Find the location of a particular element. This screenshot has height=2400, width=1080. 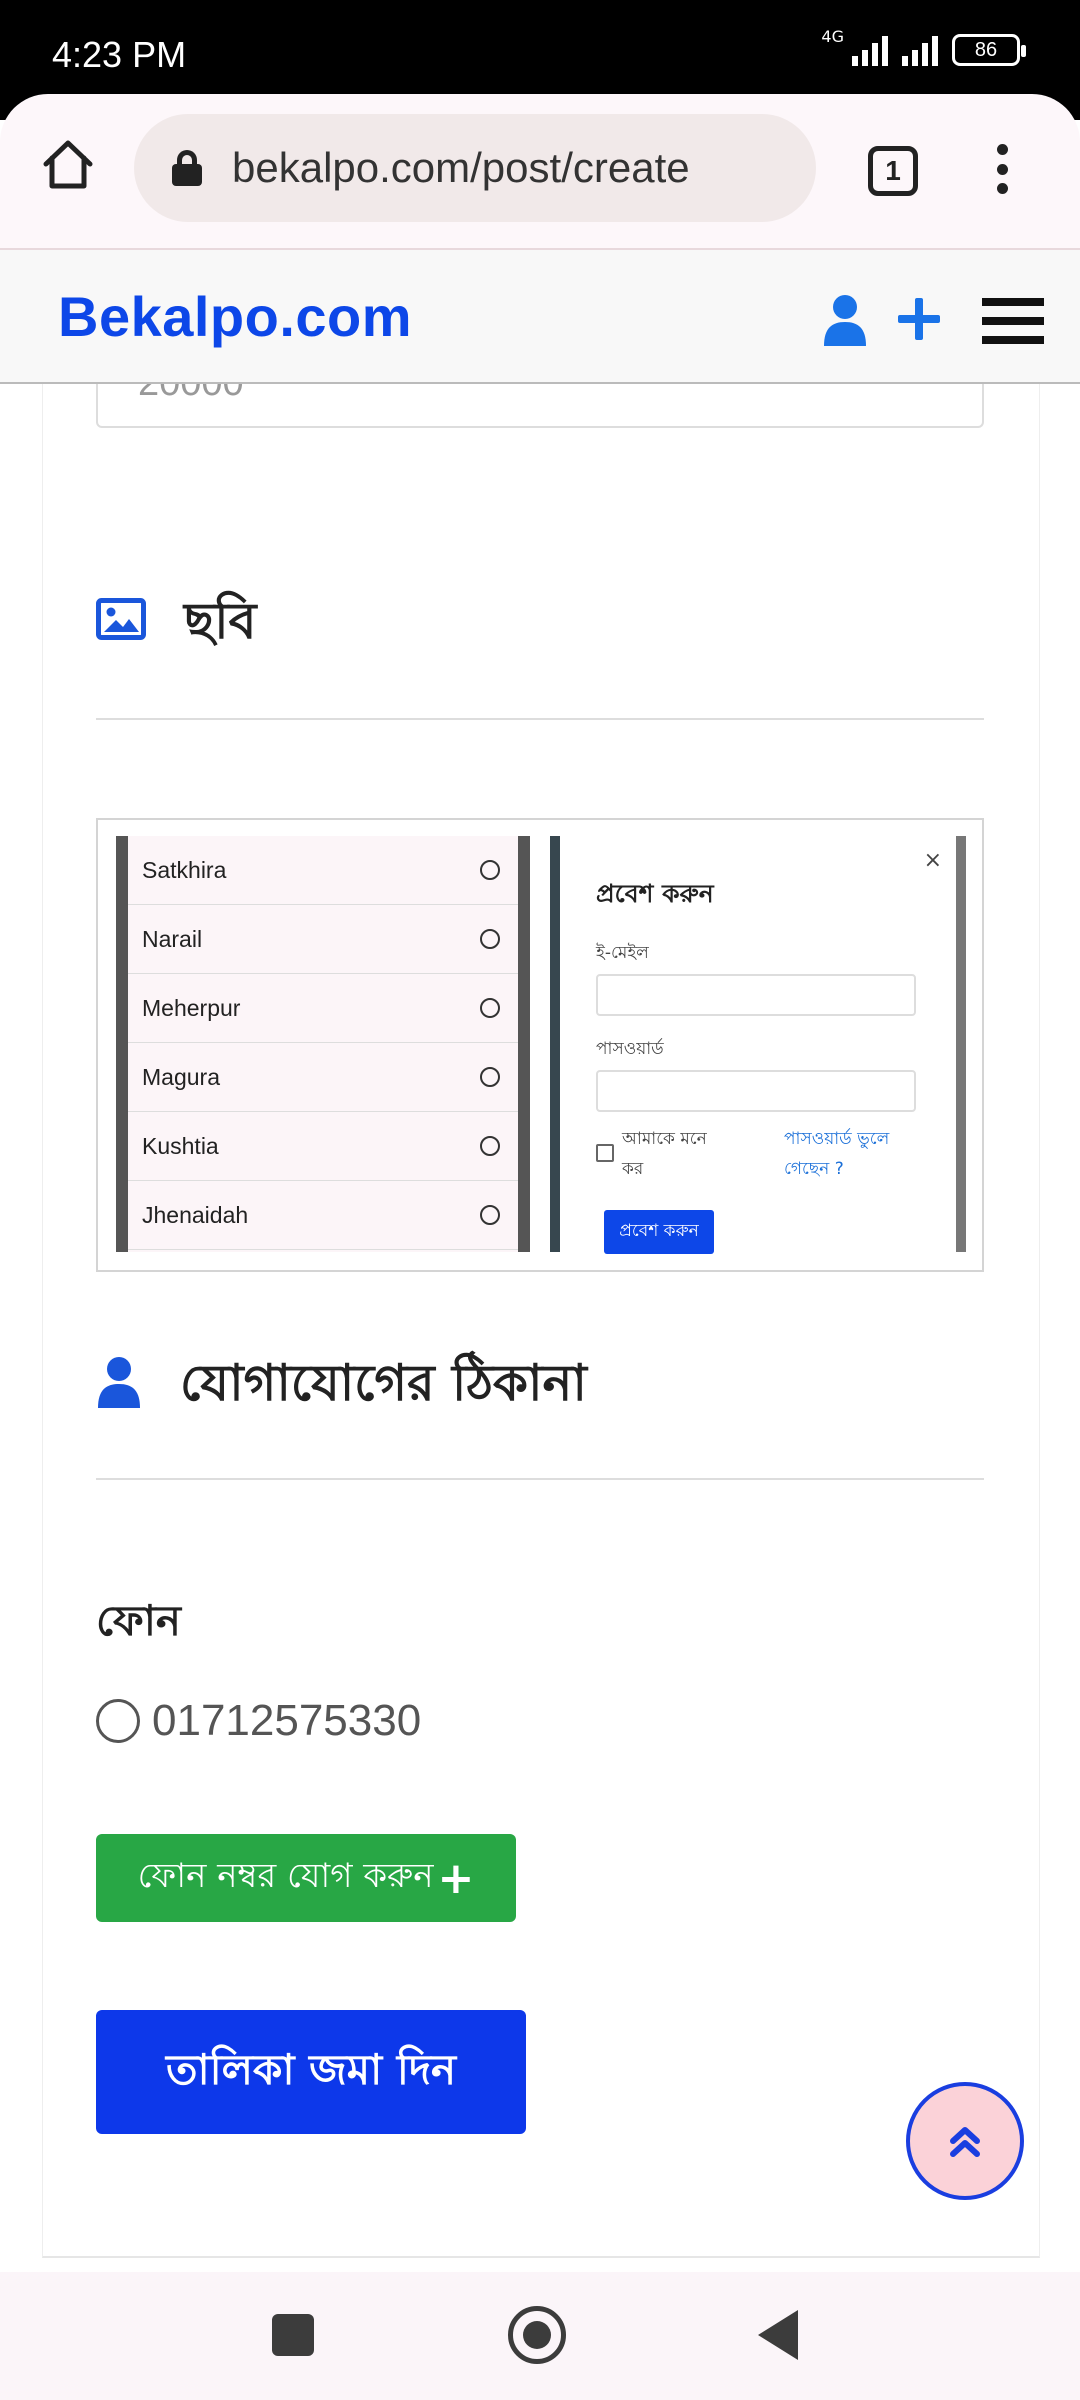

phone-number: 01712575330 is located at coordinates (287, 1720).